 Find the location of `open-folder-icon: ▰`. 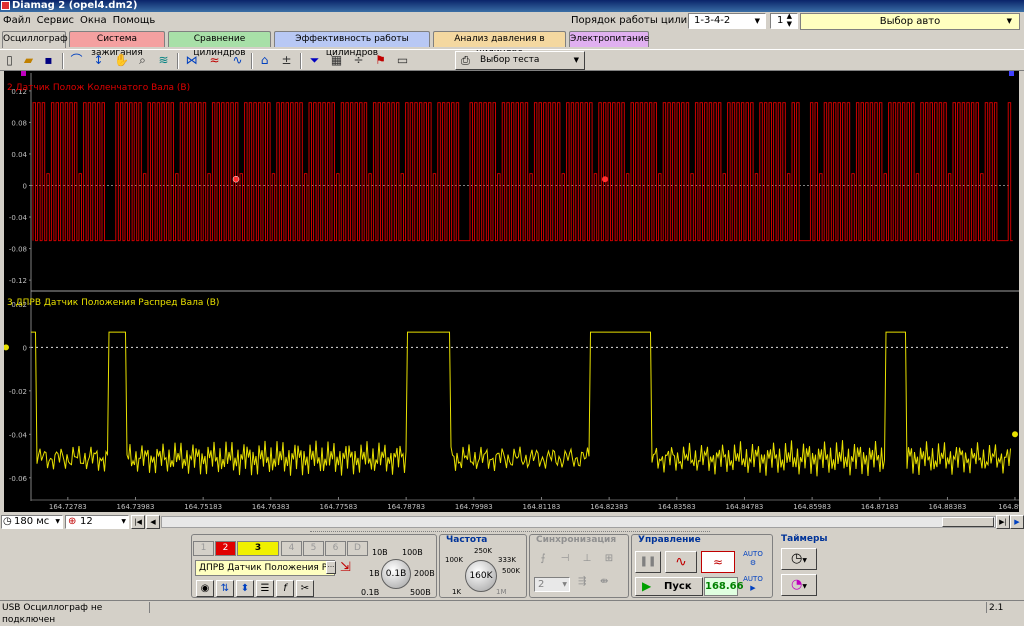

open-folder-icon: ▰ is located at coordinates (28, 60).